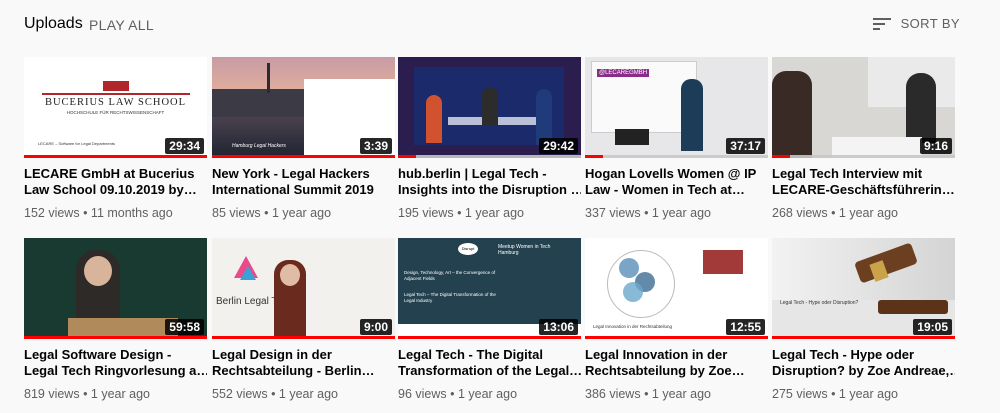 The image size is (1000, 413). I want to click on video-thumbnail: 9:16, so click(863, 107).